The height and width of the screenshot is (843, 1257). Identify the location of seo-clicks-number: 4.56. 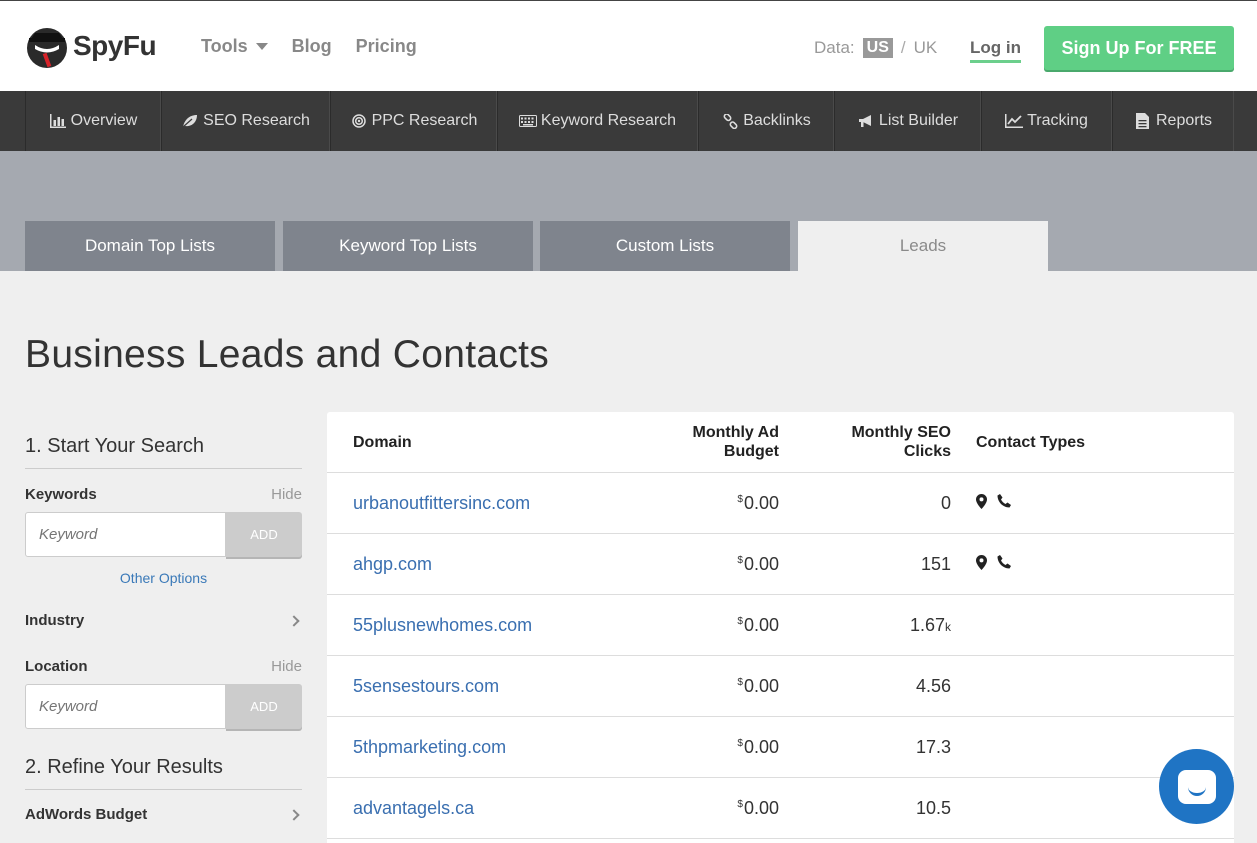
(933, 686).